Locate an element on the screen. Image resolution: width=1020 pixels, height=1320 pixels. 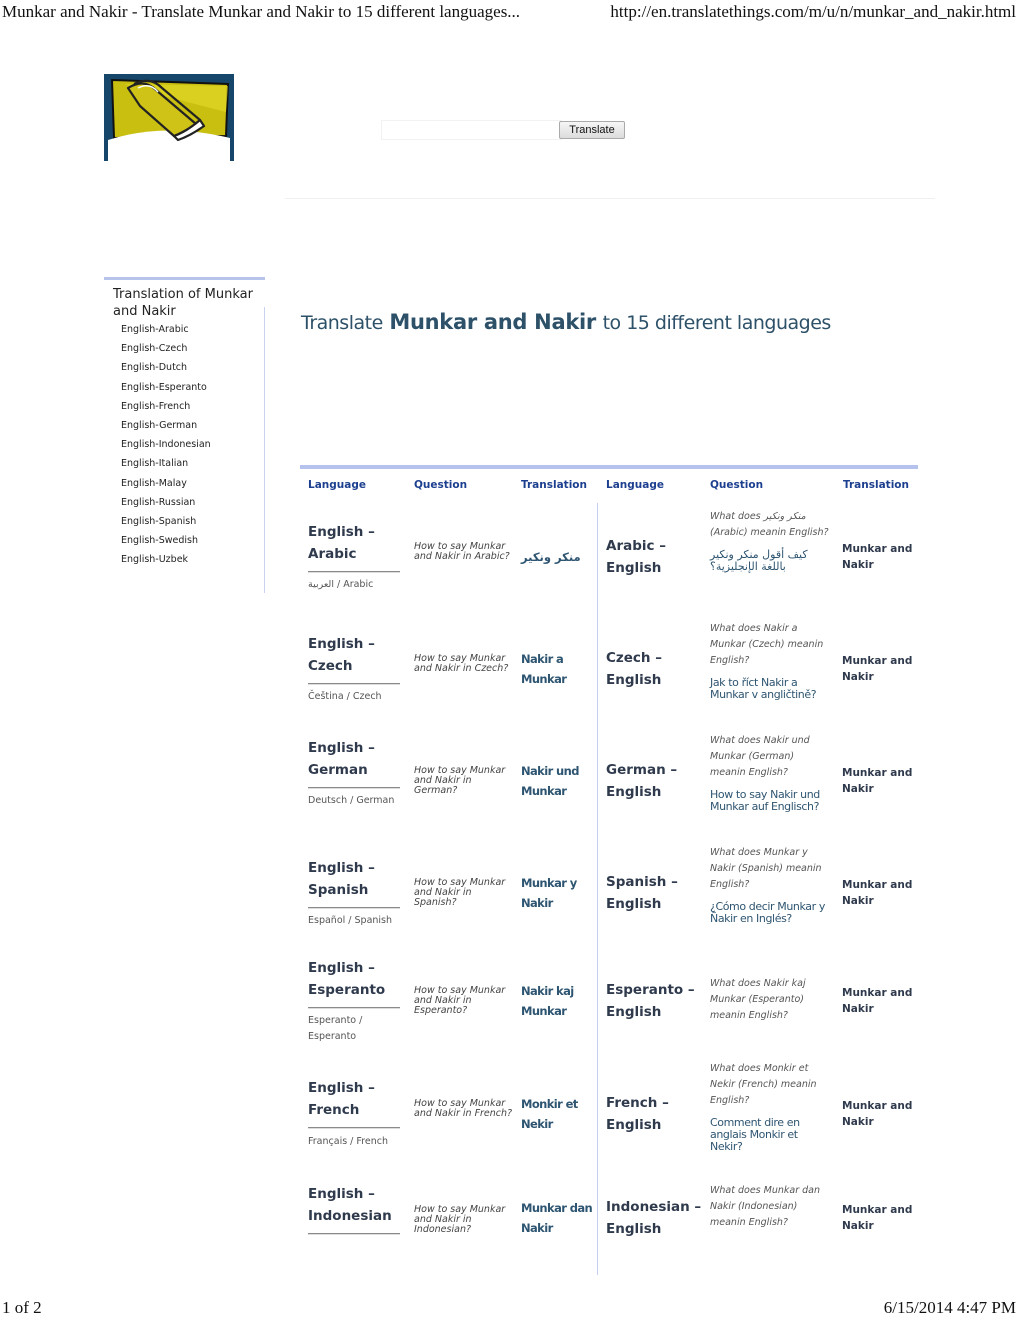
question-left: How to say Munkar and Nakir in Arabic? is located at coordinates (462, 551).